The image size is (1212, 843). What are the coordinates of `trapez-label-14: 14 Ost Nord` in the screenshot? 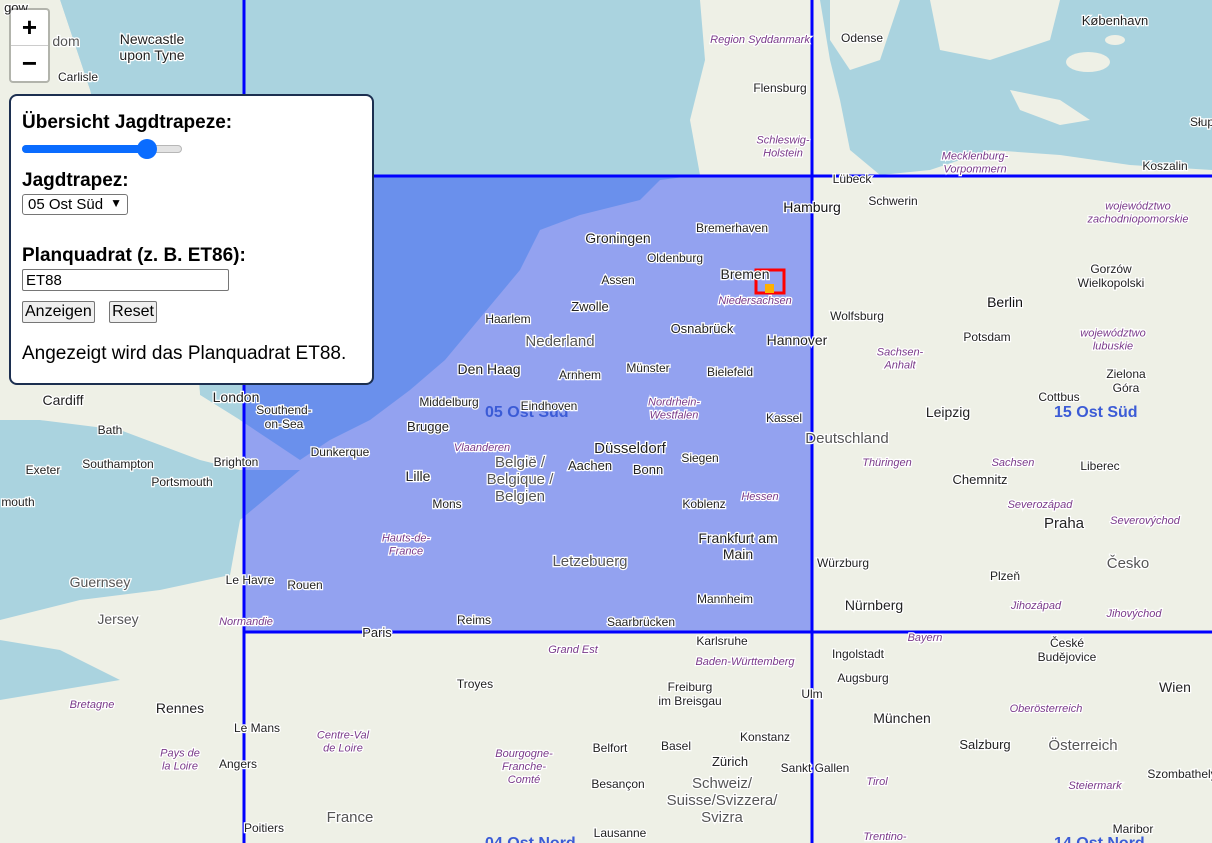 It's located at (1099, 839).